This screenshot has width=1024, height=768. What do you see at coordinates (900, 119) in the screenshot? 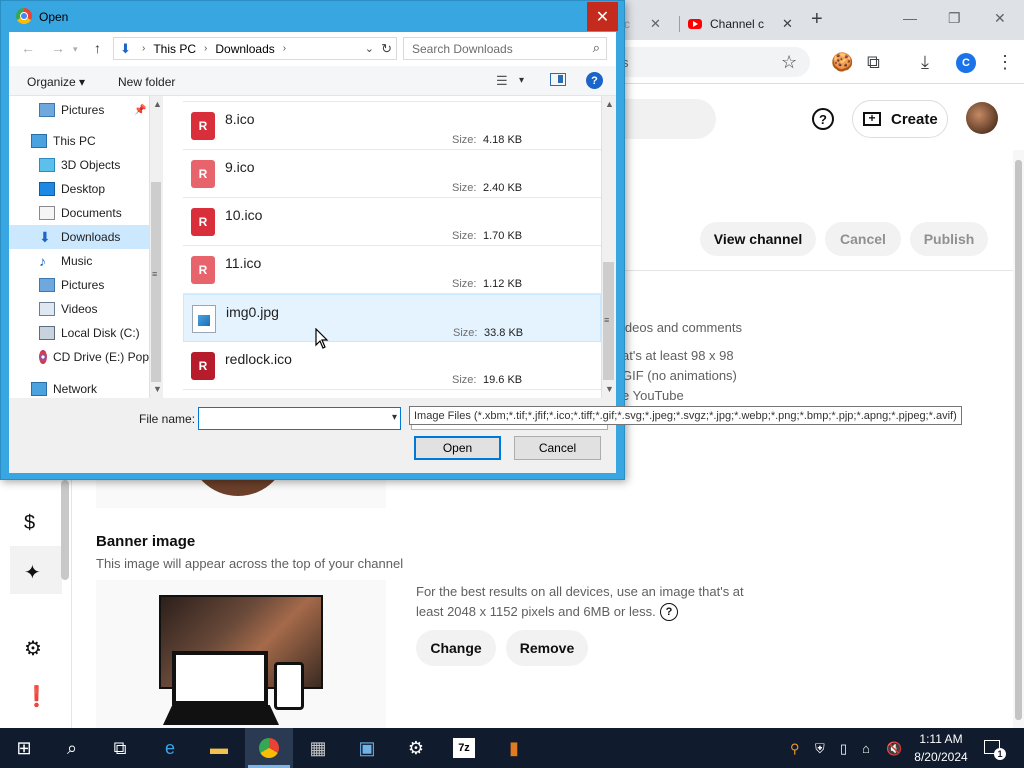
I see `create-button: + Create` at bounding box center [900, 119].